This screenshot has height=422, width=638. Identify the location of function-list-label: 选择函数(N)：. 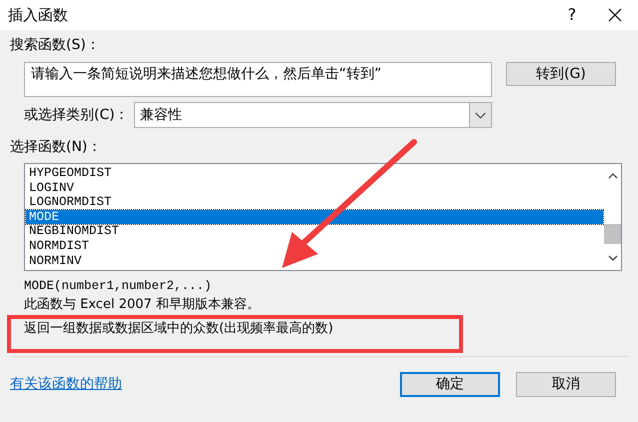
(56, 147).